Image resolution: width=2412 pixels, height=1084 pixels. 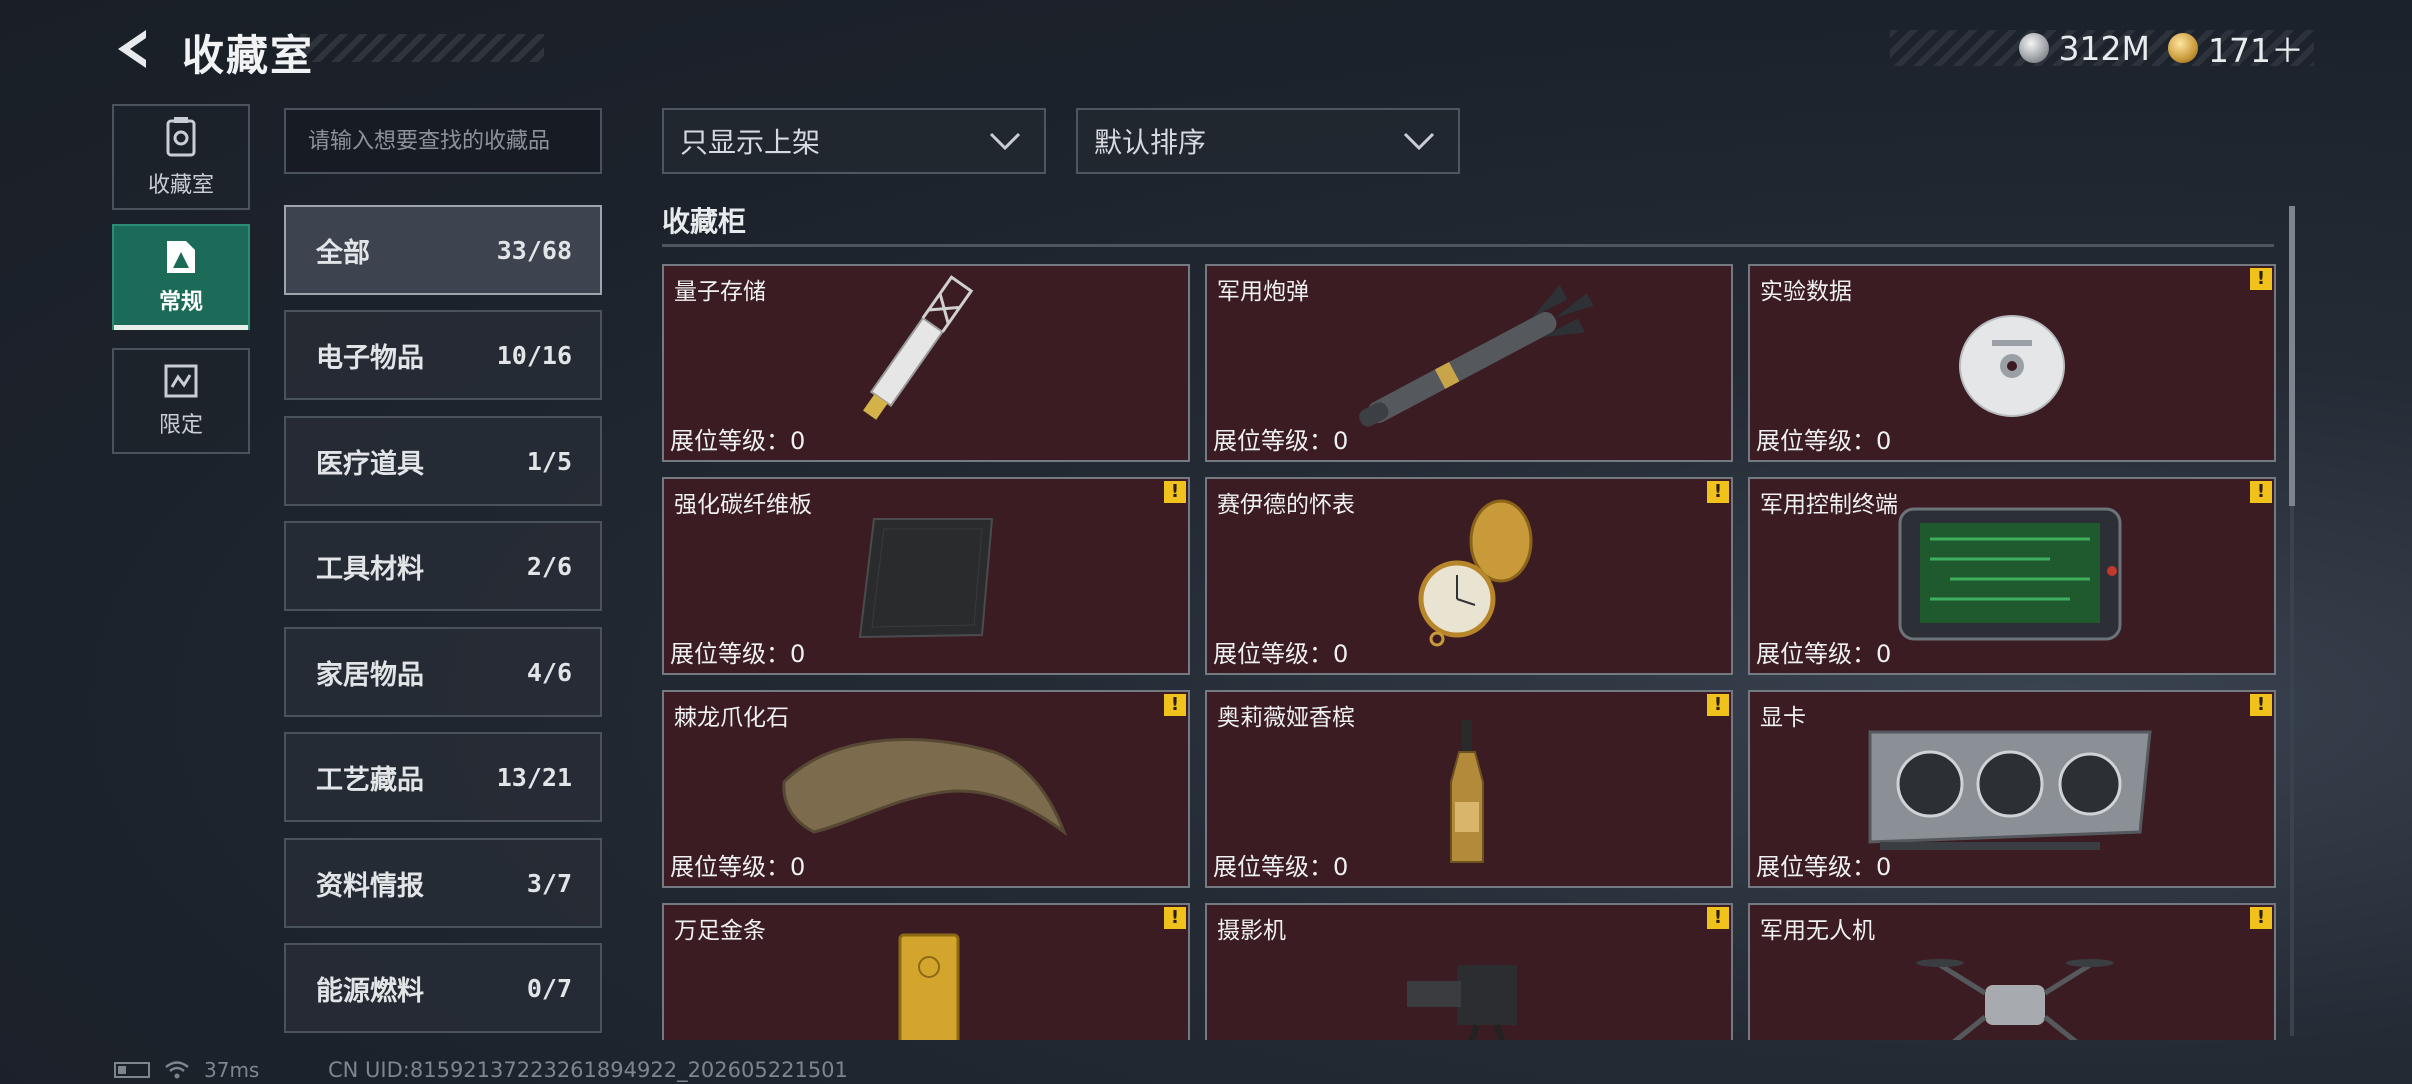 I want to click on category-all: 全部 33/68, so click(x=443, y=250).